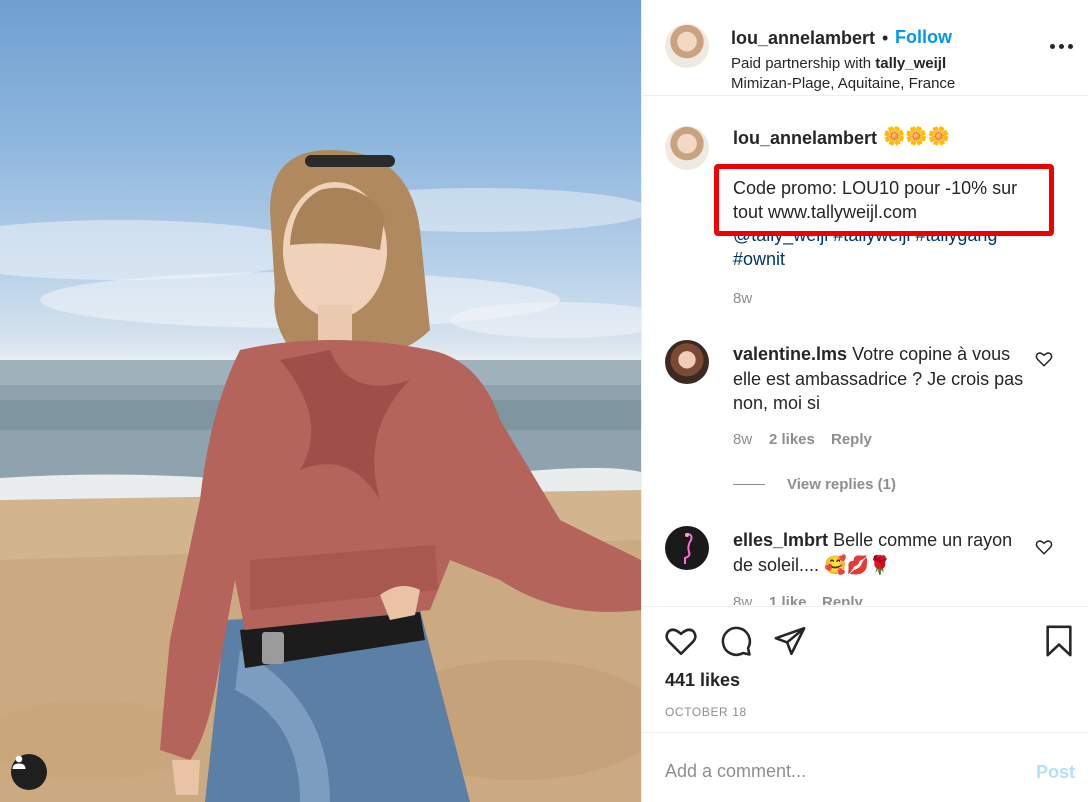 This screenshot has width=1088, height=802. Describe the element at coordinates (788, 599) in the screenshot. I see `comment-likes: 1 like` at that location.